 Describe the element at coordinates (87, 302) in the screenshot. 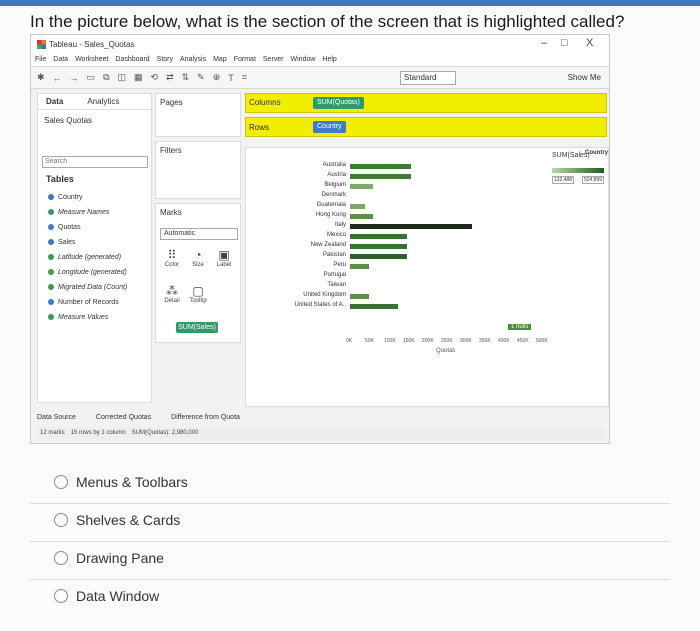

I see `field-item: Number of Records` at that location.